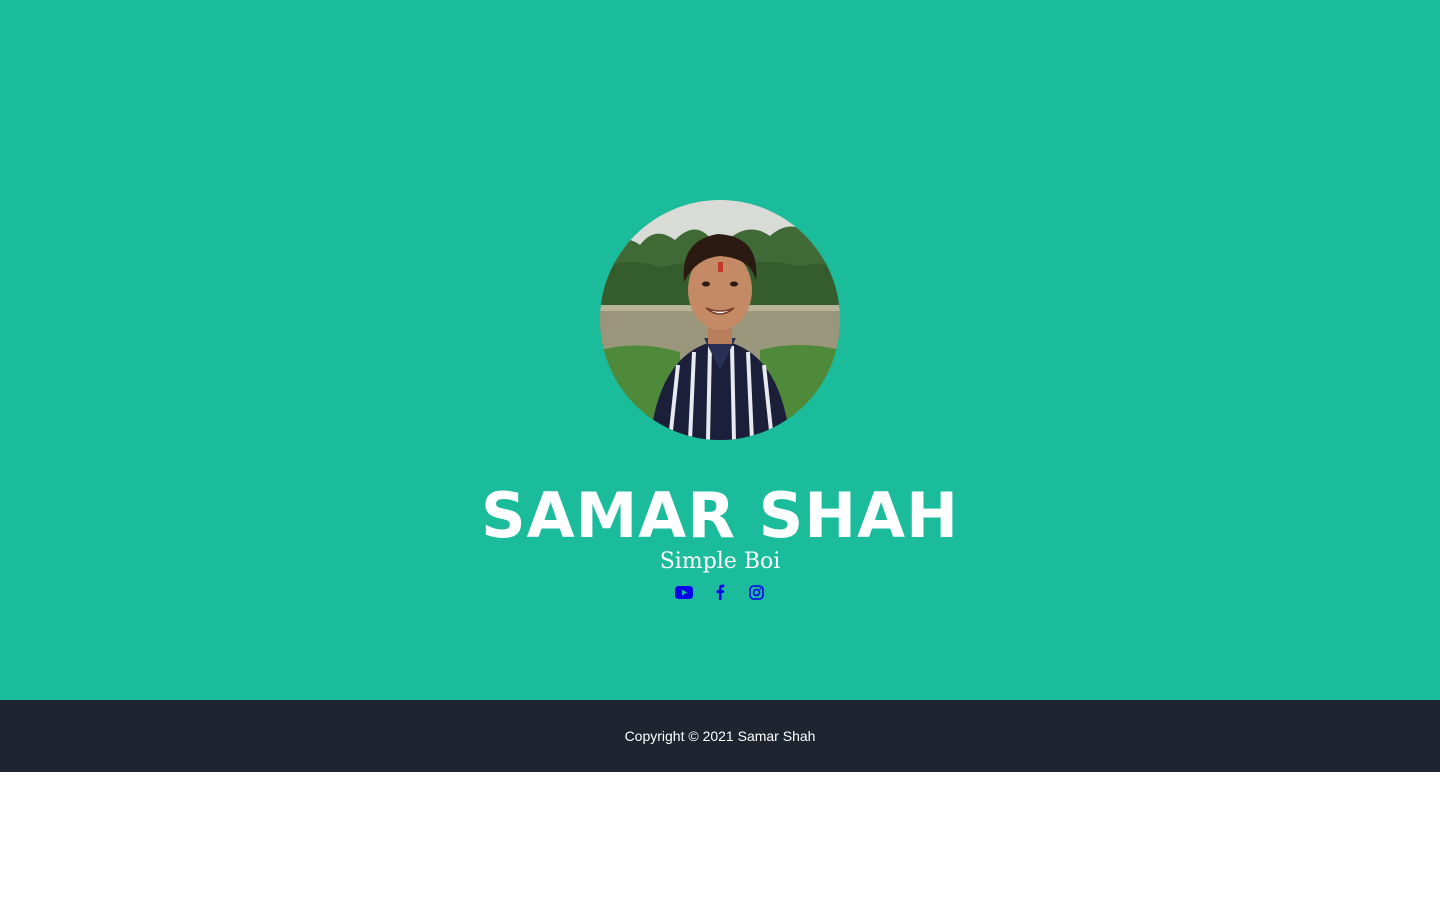 The height and width of the screenshot is (900, 1440). I want to click on instagram-link, so click(756, 592).